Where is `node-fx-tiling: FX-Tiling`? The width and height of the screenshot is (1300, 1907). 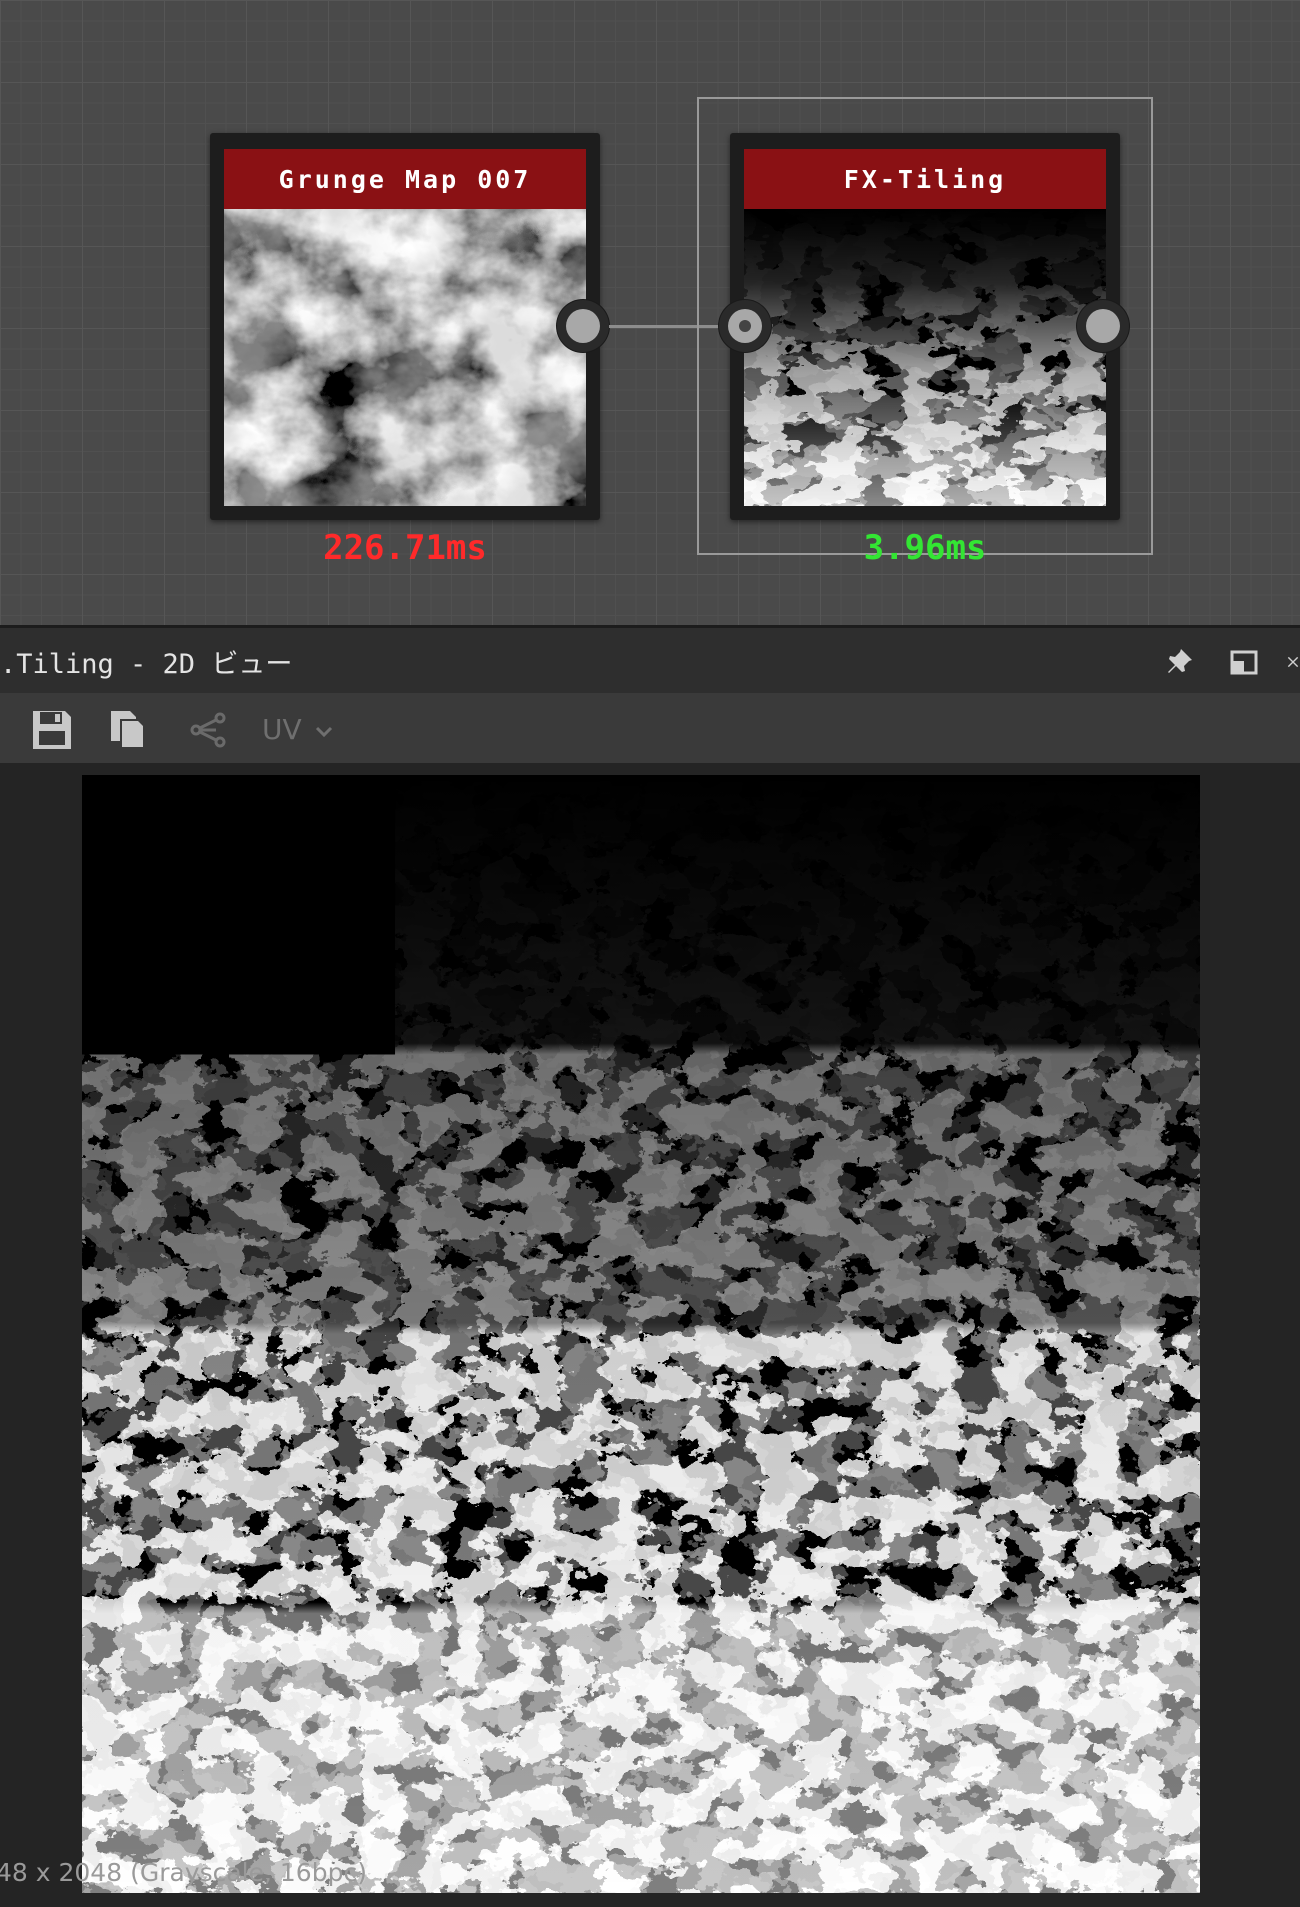
node-fx-tiling: FX-Tiling is located at coordinates (925, 326).